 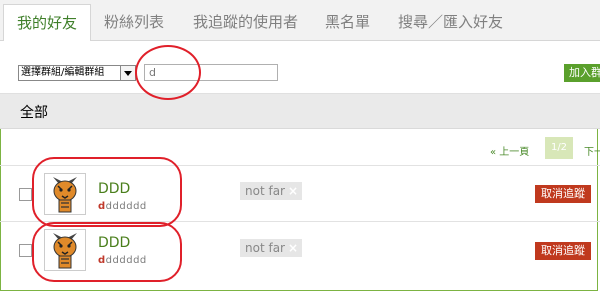 What do you see at coordinates (509, 150) in the screenshot?
I see `prev-page-link: « 上一頁` at bounding box center [509, 150].